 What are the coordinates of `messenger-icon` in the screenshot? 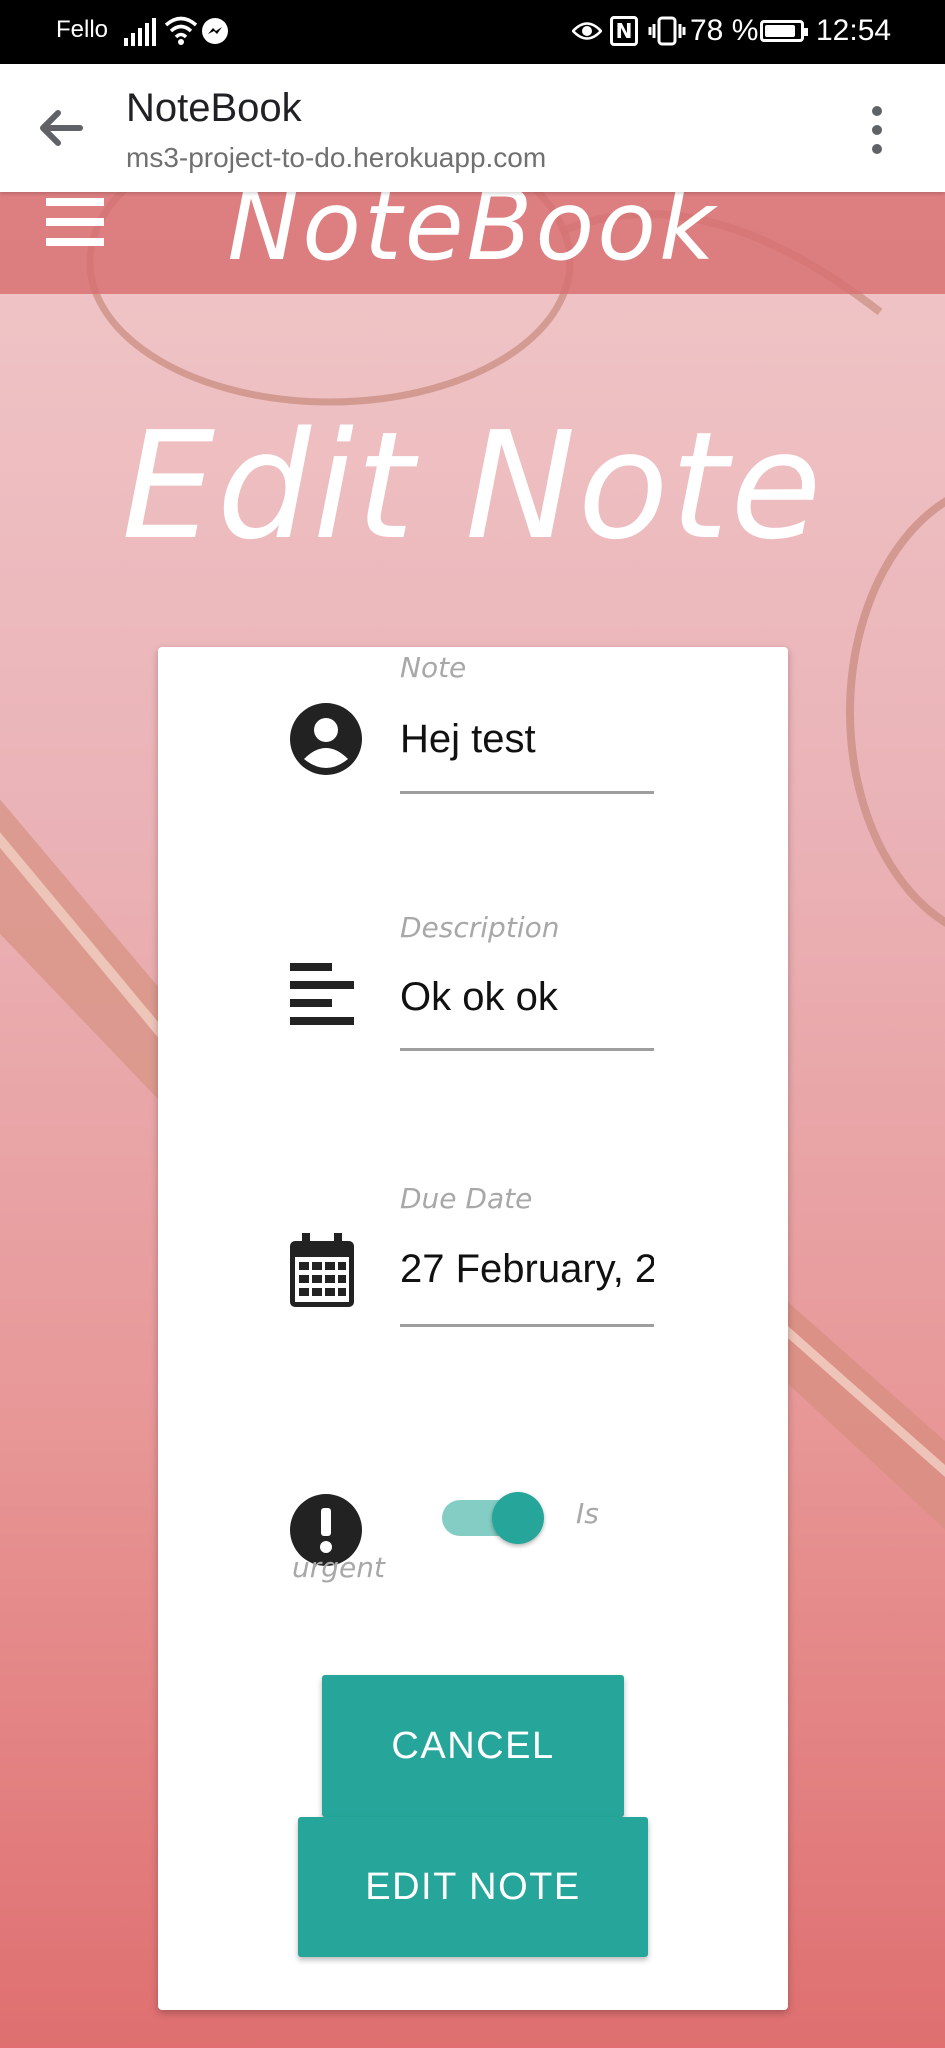 It's located at (215, 31).